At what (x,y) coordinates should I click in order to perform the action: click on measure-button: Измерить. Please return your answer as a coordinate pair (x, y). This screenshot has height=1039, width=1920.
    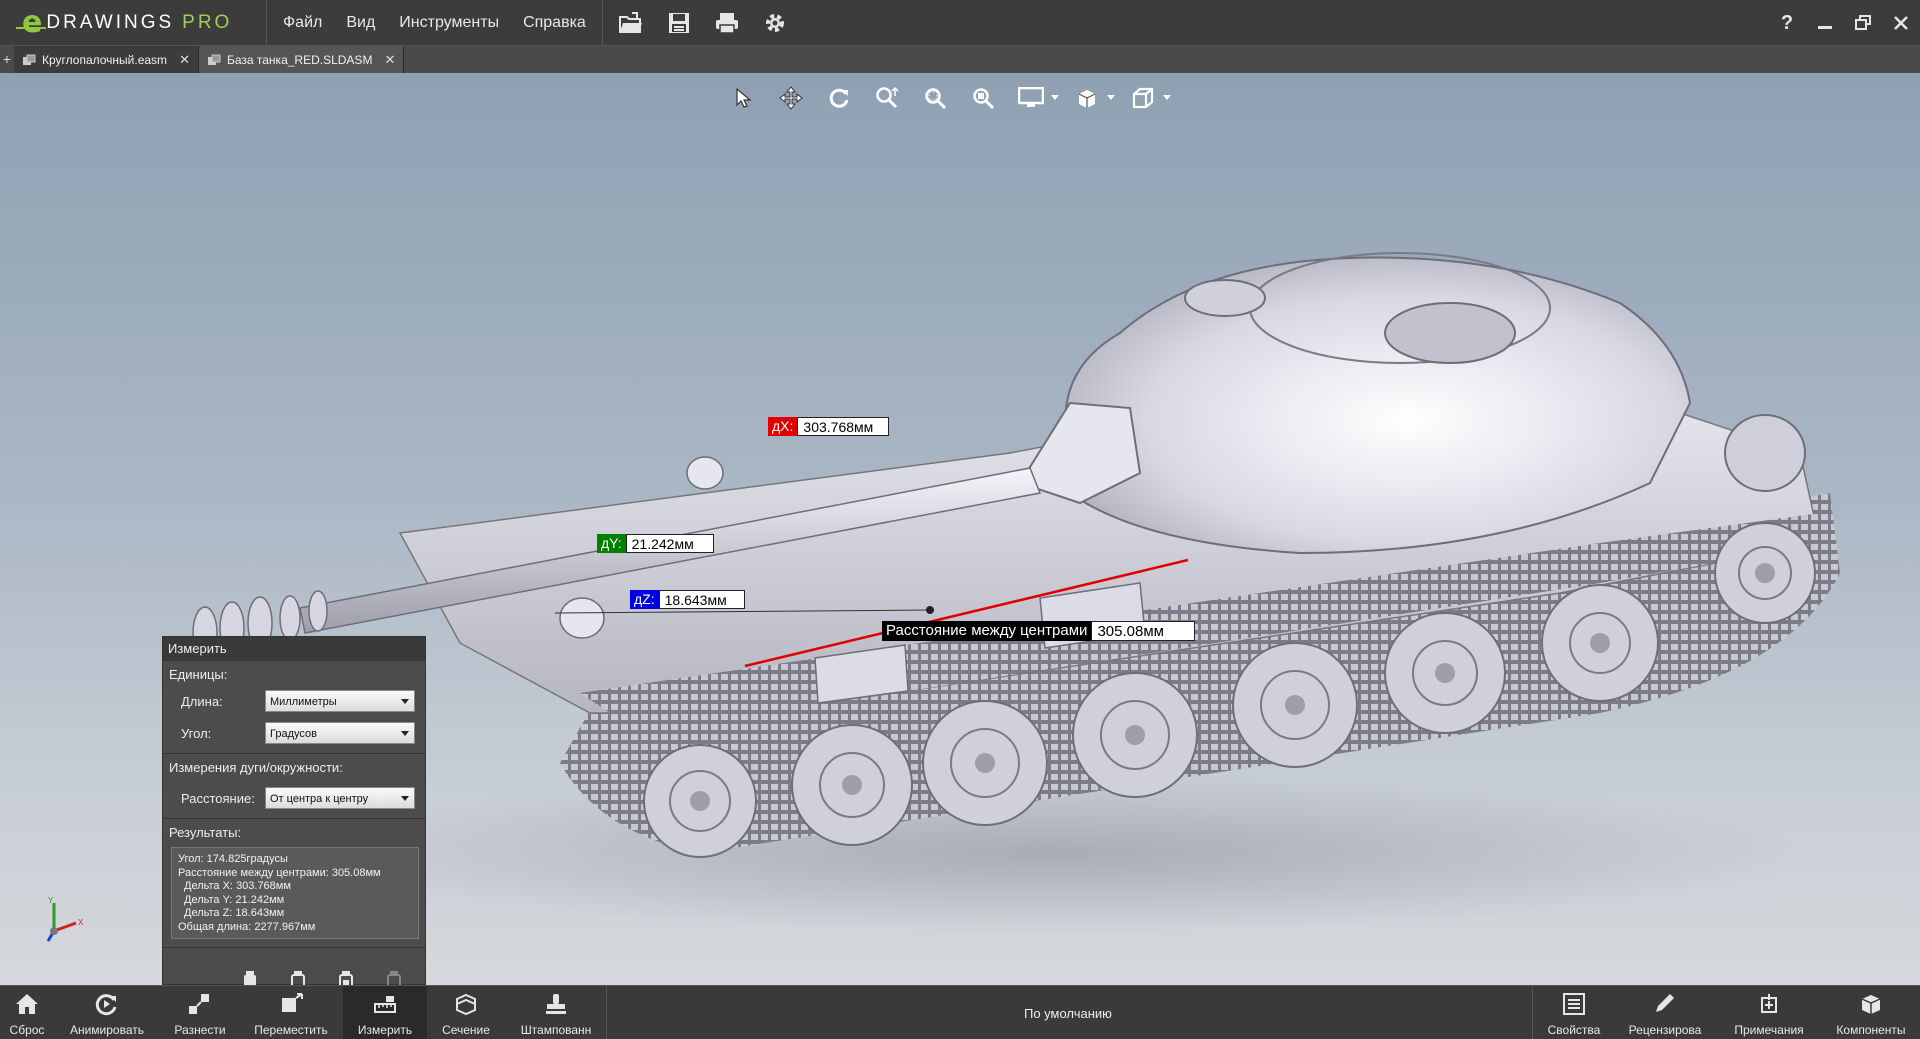
    Looking at the image, I should click on (385, 1012).